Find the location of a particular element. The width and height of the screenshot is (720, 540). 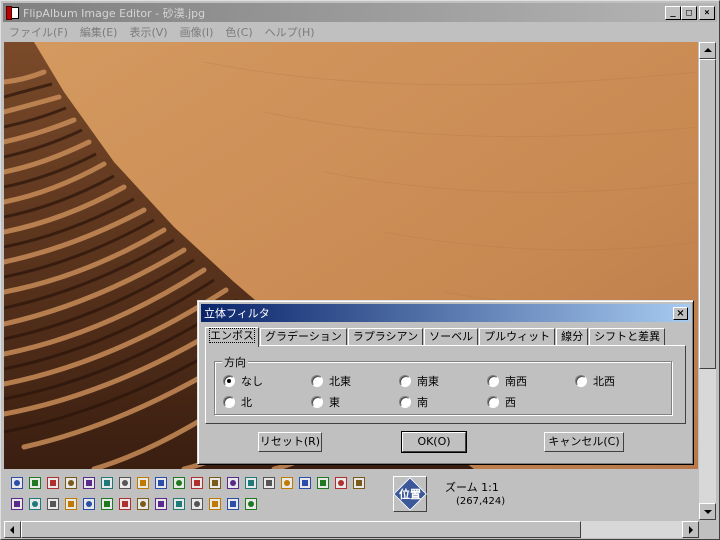

menu-bar: ファイル(F) 編集(E) 表示(V) 画像(I) 色(C) ヘルプ(H) is located at coordinates (360, 32).